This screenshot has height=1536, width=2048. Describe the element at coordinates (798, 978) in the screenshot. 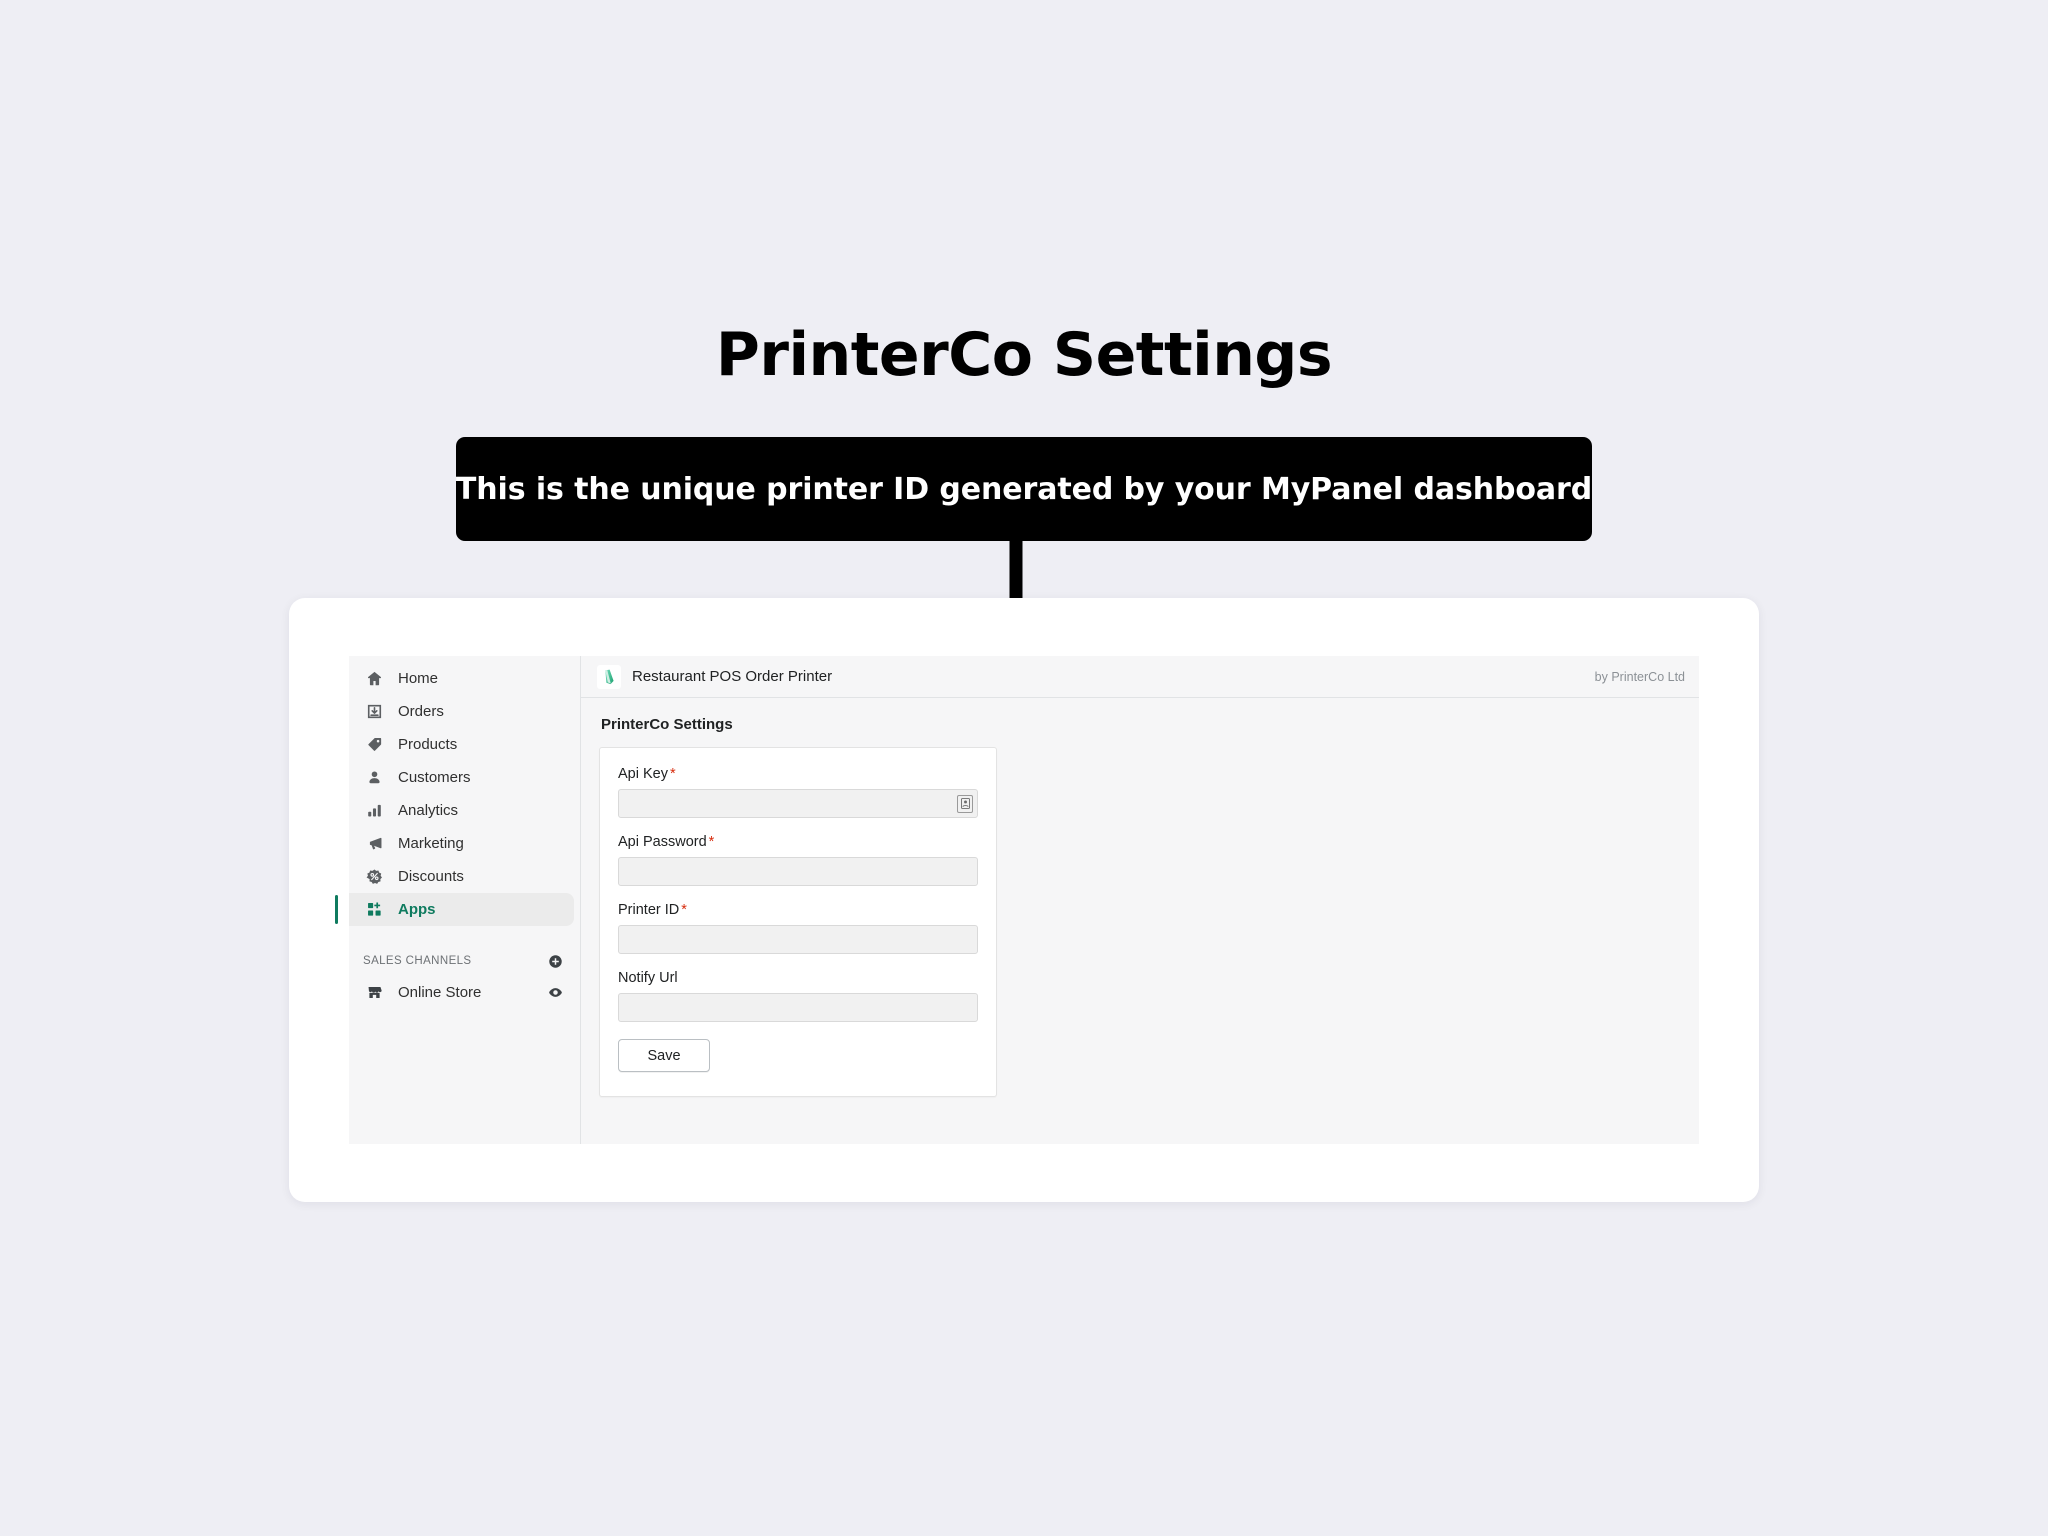

I see `notify-url-label: Notify Url` at that location.